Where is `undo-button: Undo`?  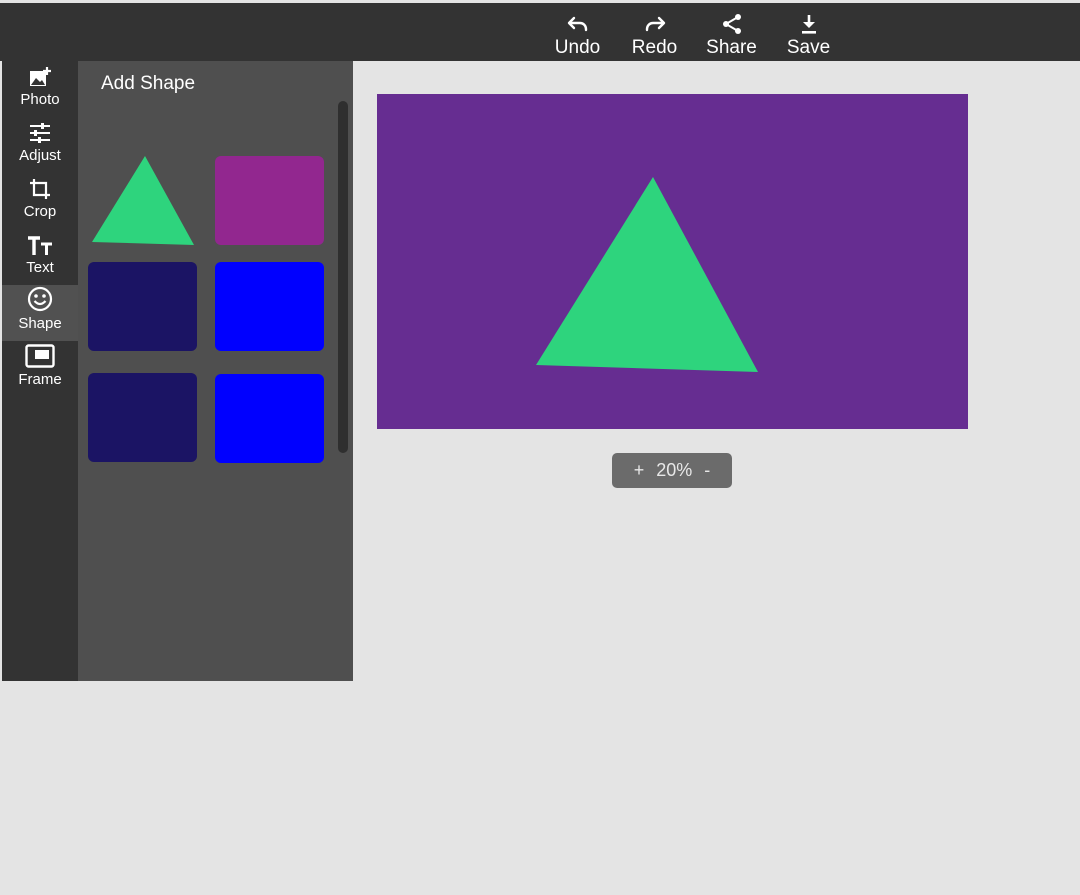
undo-button: Undo is located at coordinates (577, 32).